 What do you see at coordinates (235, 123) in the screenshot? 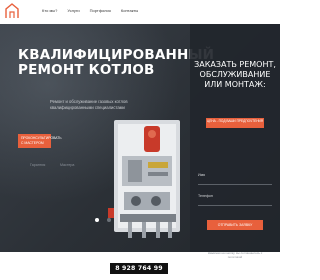
I see `price-badge: ЦЕНА - ПОД ВАШИ ПРЕДПОЧТЕНИЯ` at bounding box center [235, 123].